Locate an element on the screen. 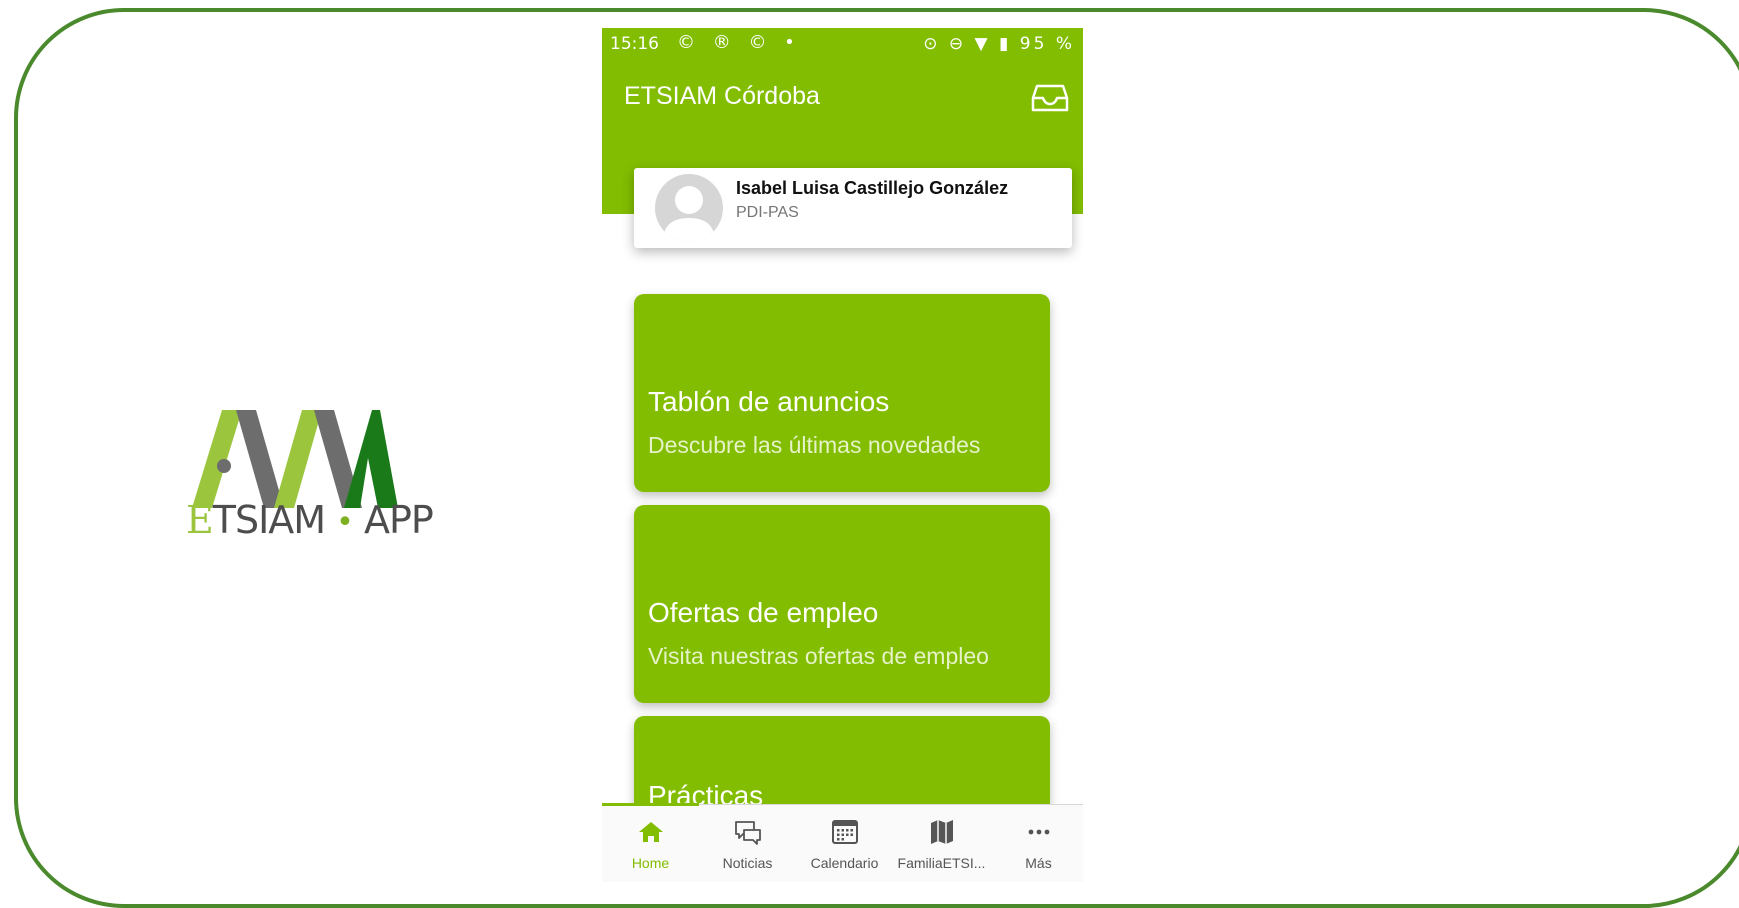 Image resolution: width=1739 pixels, height=908 pixels. nav-label: Calendario is located at coordinates (844, 863).